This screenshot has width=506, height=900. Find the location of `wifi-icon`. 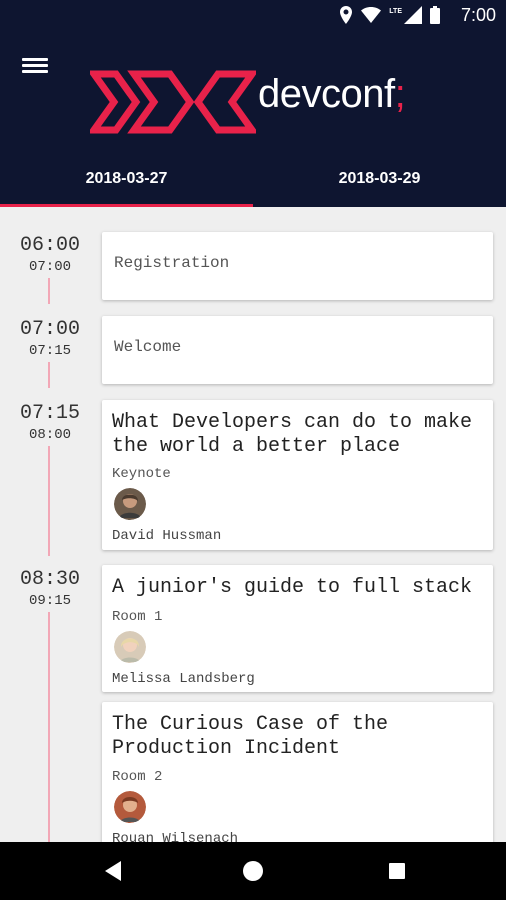

wifi-icon is located at coordinates (371, 15).